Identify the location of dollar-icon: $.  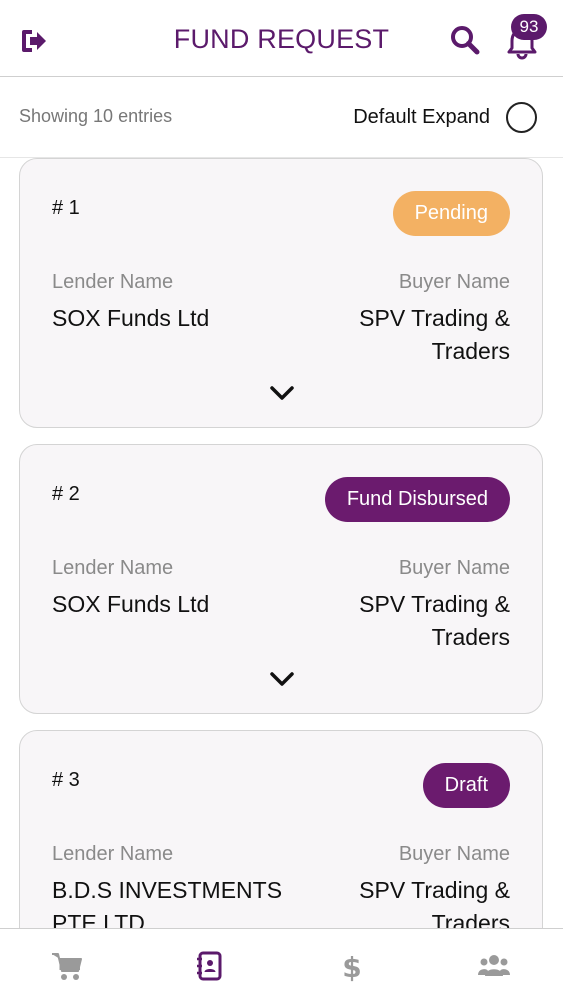
(352, 966).